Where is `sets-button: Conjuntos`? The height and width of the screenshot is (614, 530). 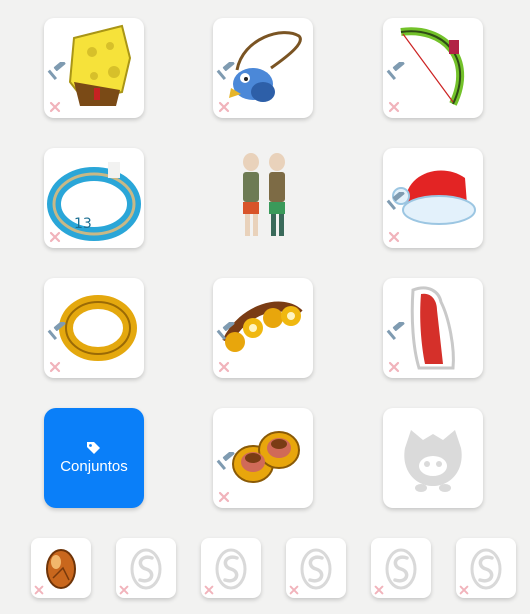
sets-button: Conjuntos is located at coordinates (94, 458).